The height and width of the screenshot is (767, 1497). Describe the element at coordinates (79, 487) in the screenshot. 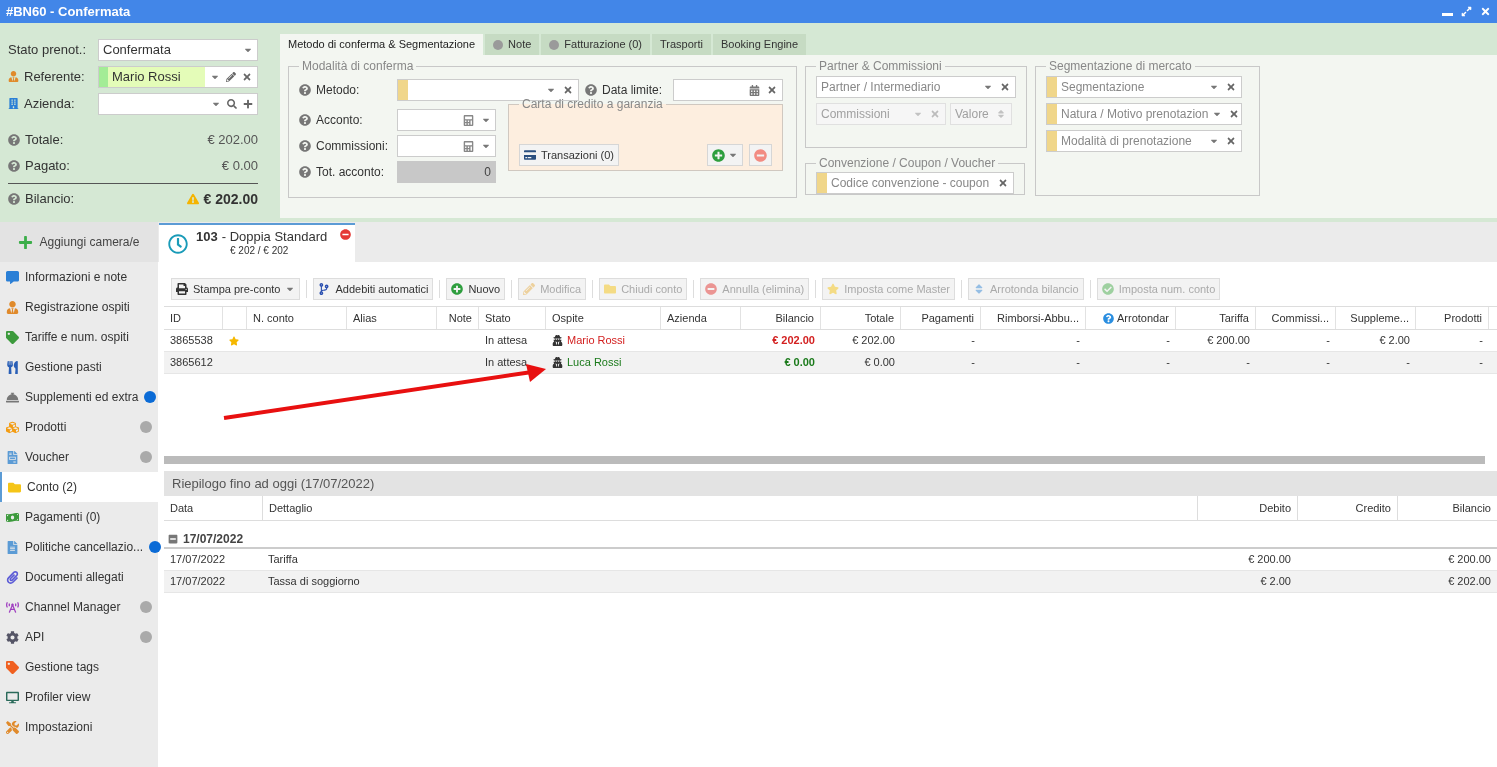

I see `sidebar-item: Conto (2)` at that location.